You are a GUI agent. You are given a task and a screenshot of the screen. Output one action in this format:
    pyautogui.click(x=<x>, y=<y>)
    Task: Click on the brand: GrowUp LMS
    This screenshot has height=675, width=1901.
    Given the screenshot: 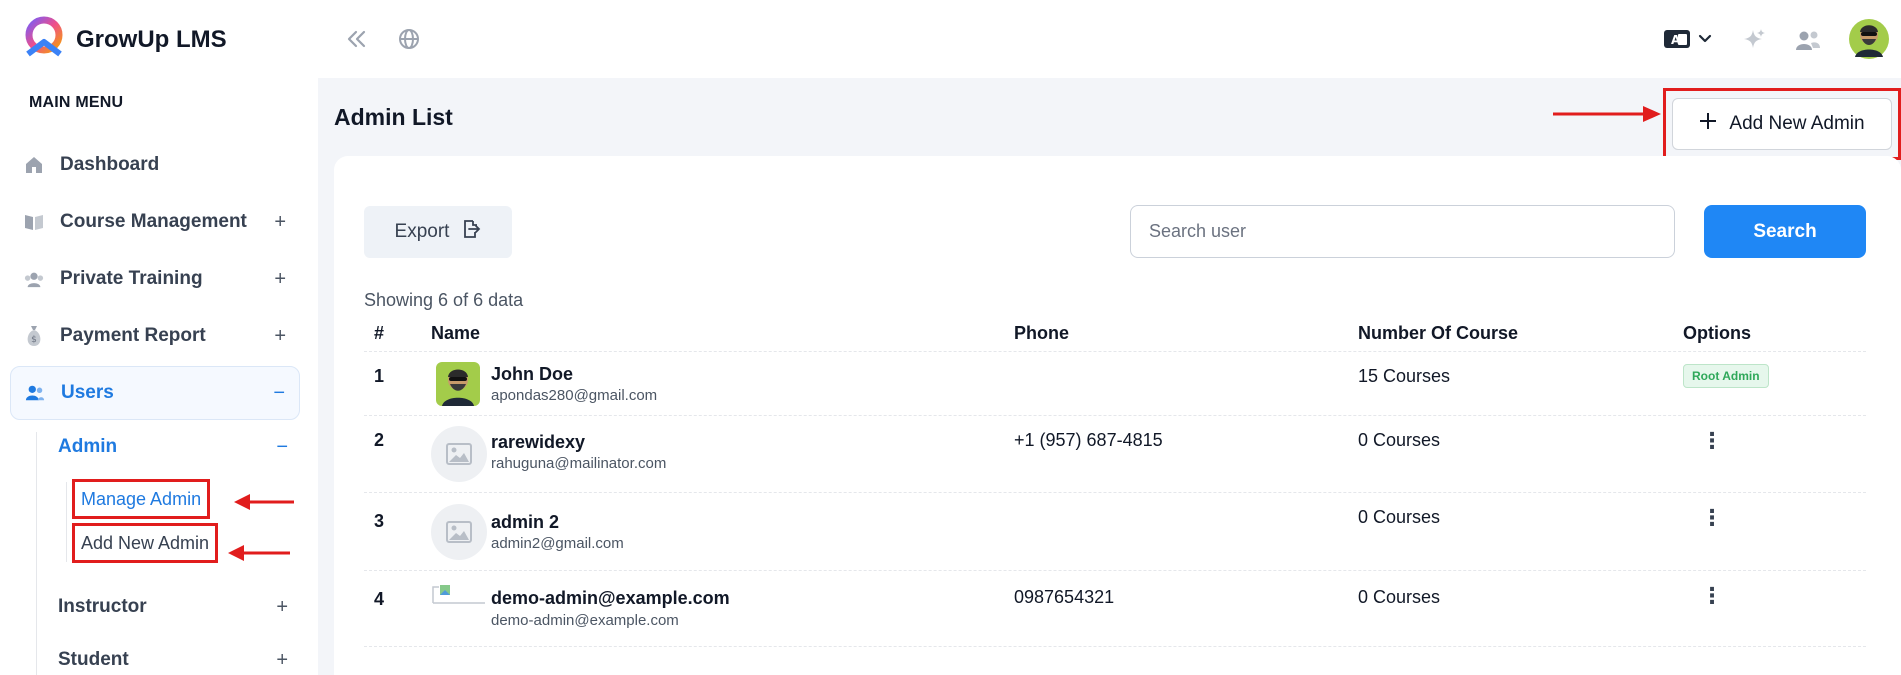 What is the action you would take?
    pyautogui.click(x=124, y=39)
    